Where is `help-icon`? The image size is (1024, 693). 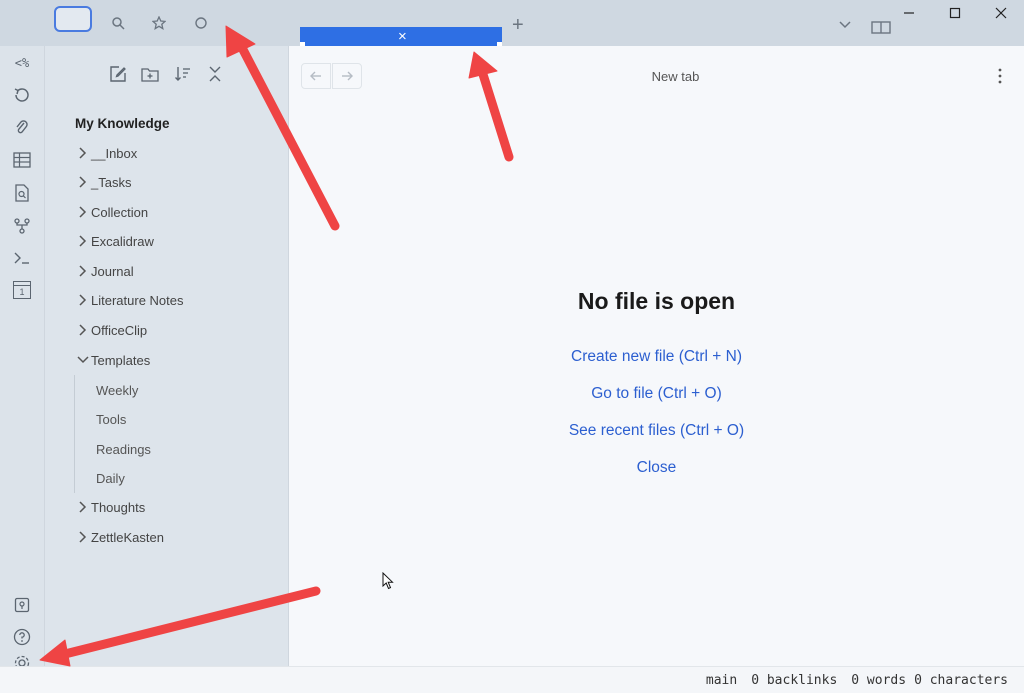 help-icon is located at coordinates (22, 637).